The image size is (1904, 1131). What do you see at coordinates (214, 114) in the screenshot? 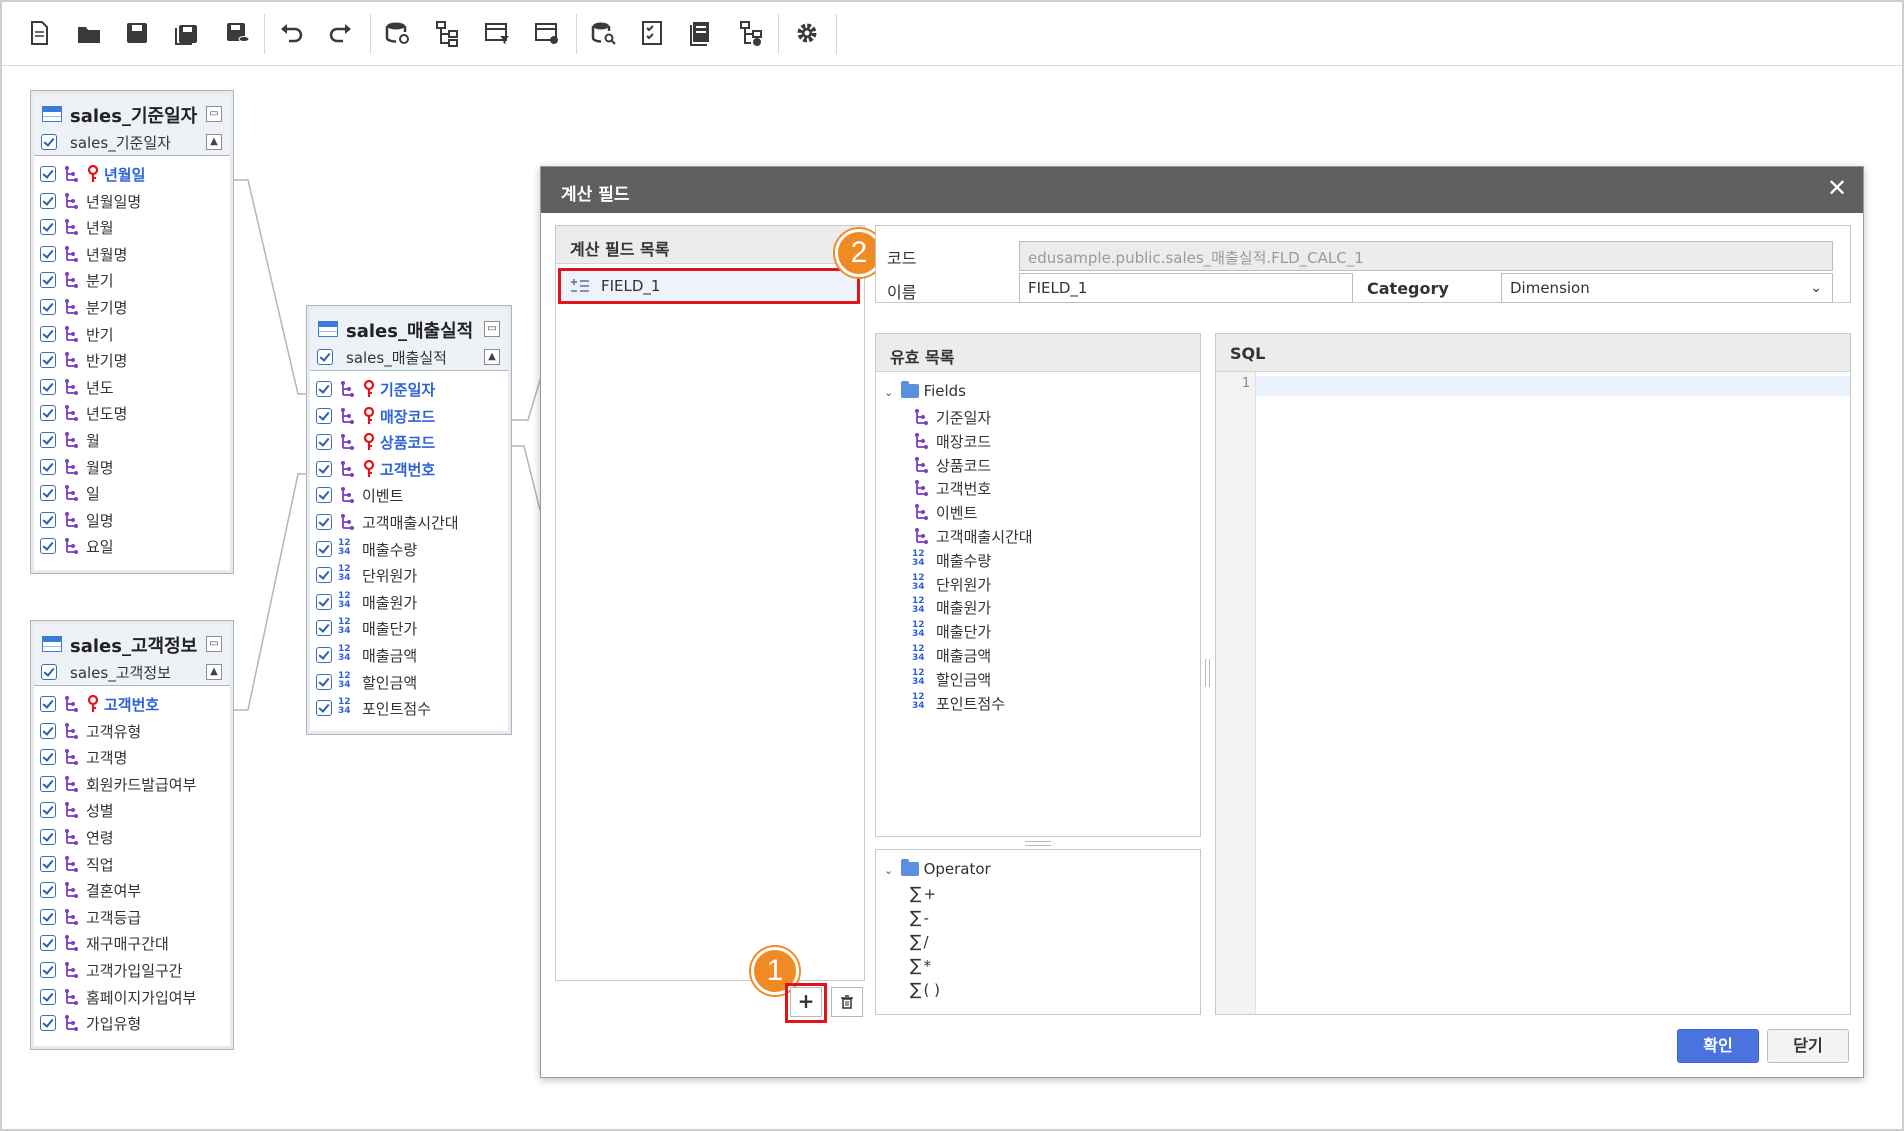
I see `collapse-icon: ▭` at bounding box center [214, 114].